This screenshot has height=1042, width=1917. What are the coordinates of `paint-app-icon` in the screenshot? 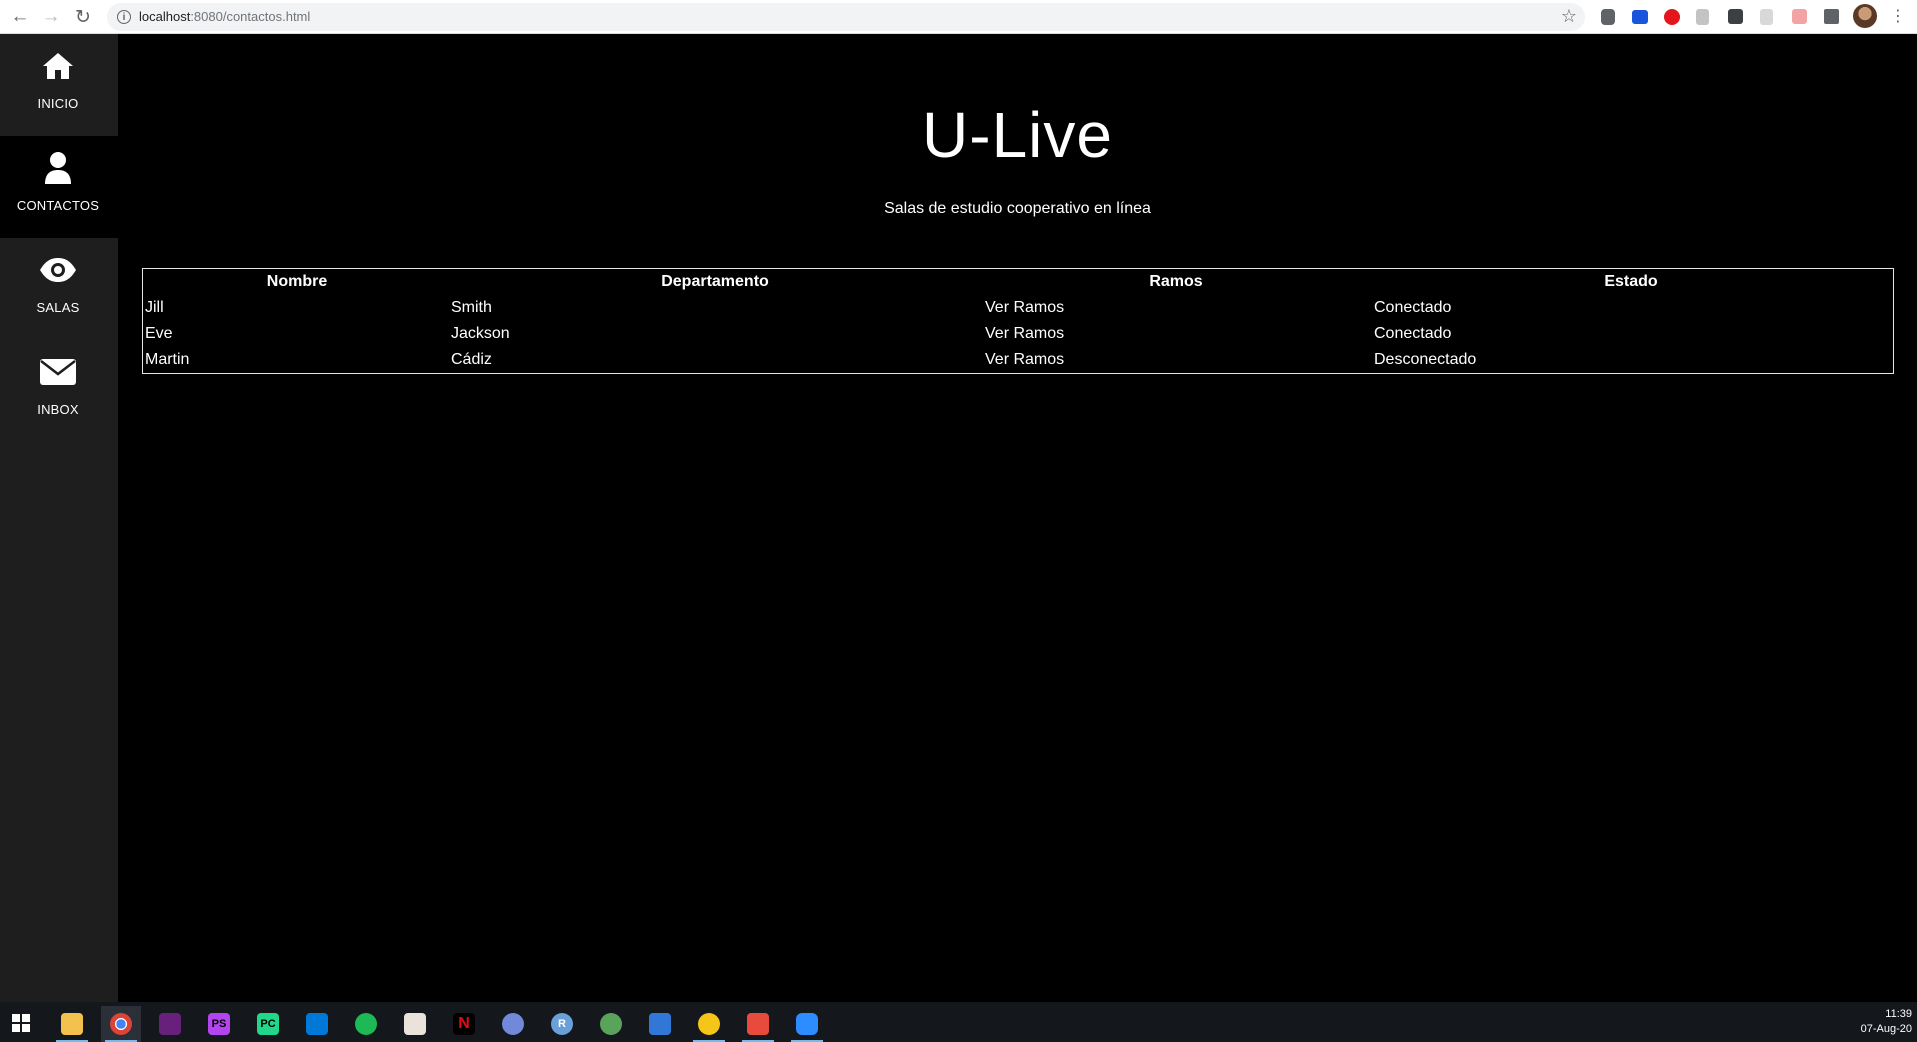 It's located at (758, 1024).